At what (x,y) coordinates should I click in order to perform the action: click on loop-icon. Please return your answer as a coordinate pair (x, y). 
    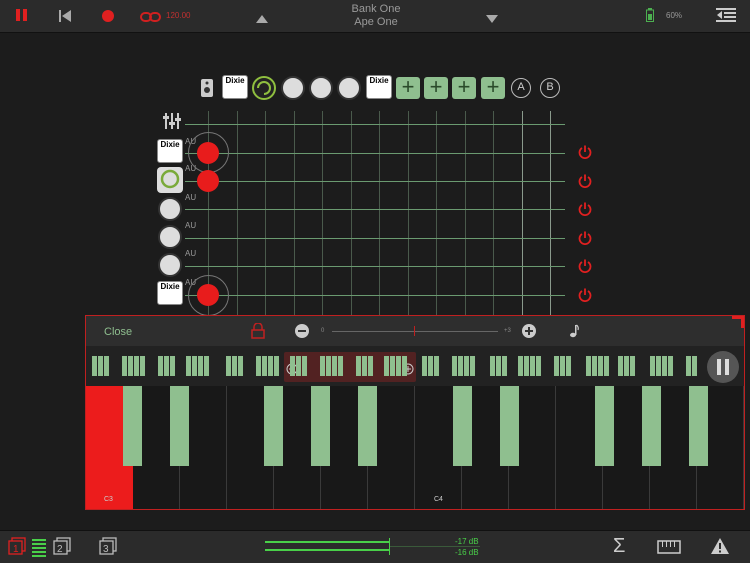
    Looking at the image, I should click on (264, 90).